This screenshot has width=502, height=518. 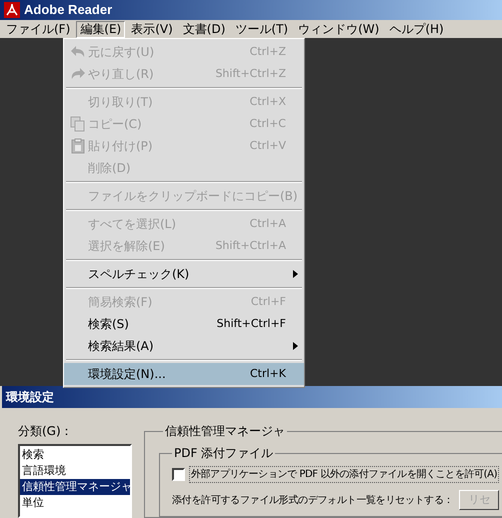 What do you see at coordinates (184, 346) in the screenshot?
I see `menu-option: 検索結果(A)` at bounding box center [184, 346].